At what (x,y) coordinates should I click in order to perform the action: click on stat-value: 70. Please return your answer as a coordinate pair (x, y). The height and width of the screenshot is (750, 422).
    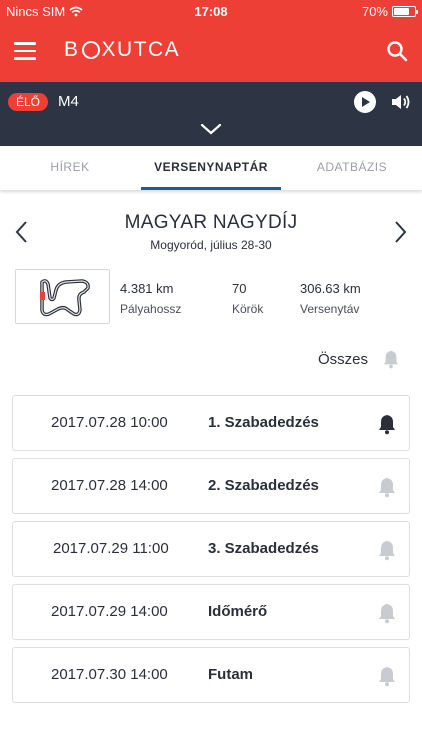
    Looking at the image, I should click on (239, 288).